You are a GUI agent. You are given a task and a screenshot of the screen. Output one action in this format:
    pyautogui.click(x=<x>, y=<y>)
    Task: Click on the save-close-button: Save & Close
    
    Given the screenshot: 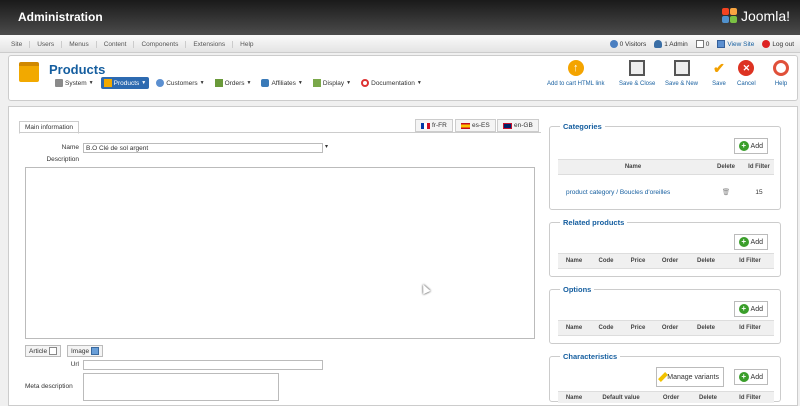 What is the action you would take?
    pyautogui.click(x=637, y=73)
    